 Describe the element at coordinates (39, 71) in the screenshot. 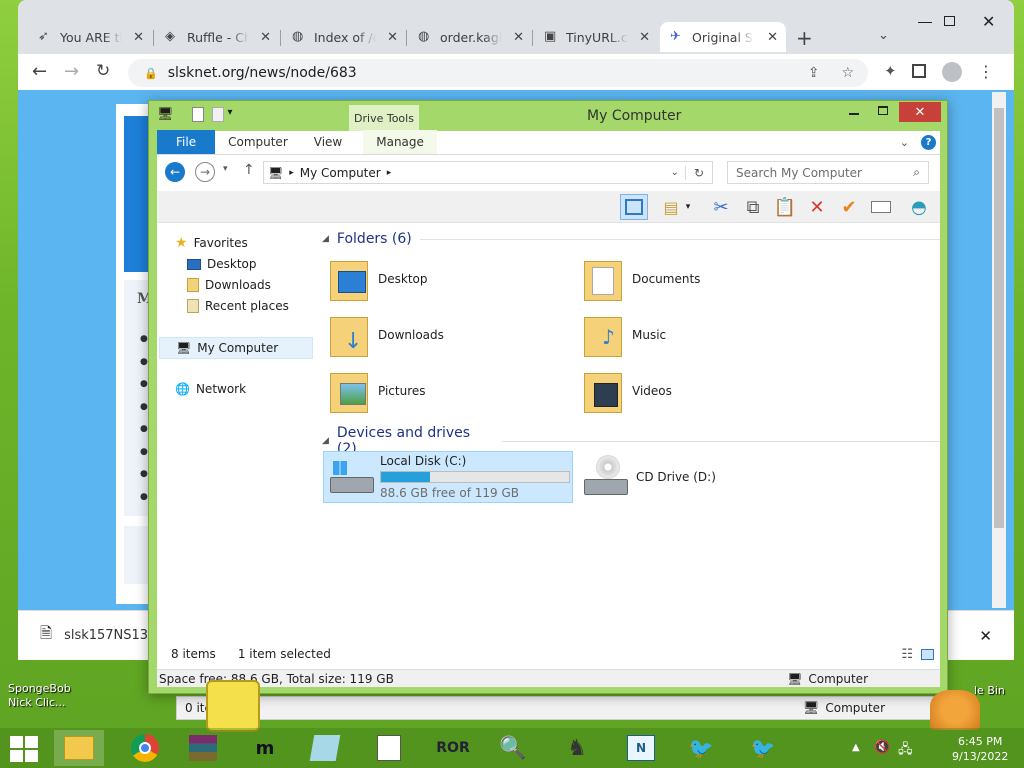

I see `back-icon: ←` at that location.